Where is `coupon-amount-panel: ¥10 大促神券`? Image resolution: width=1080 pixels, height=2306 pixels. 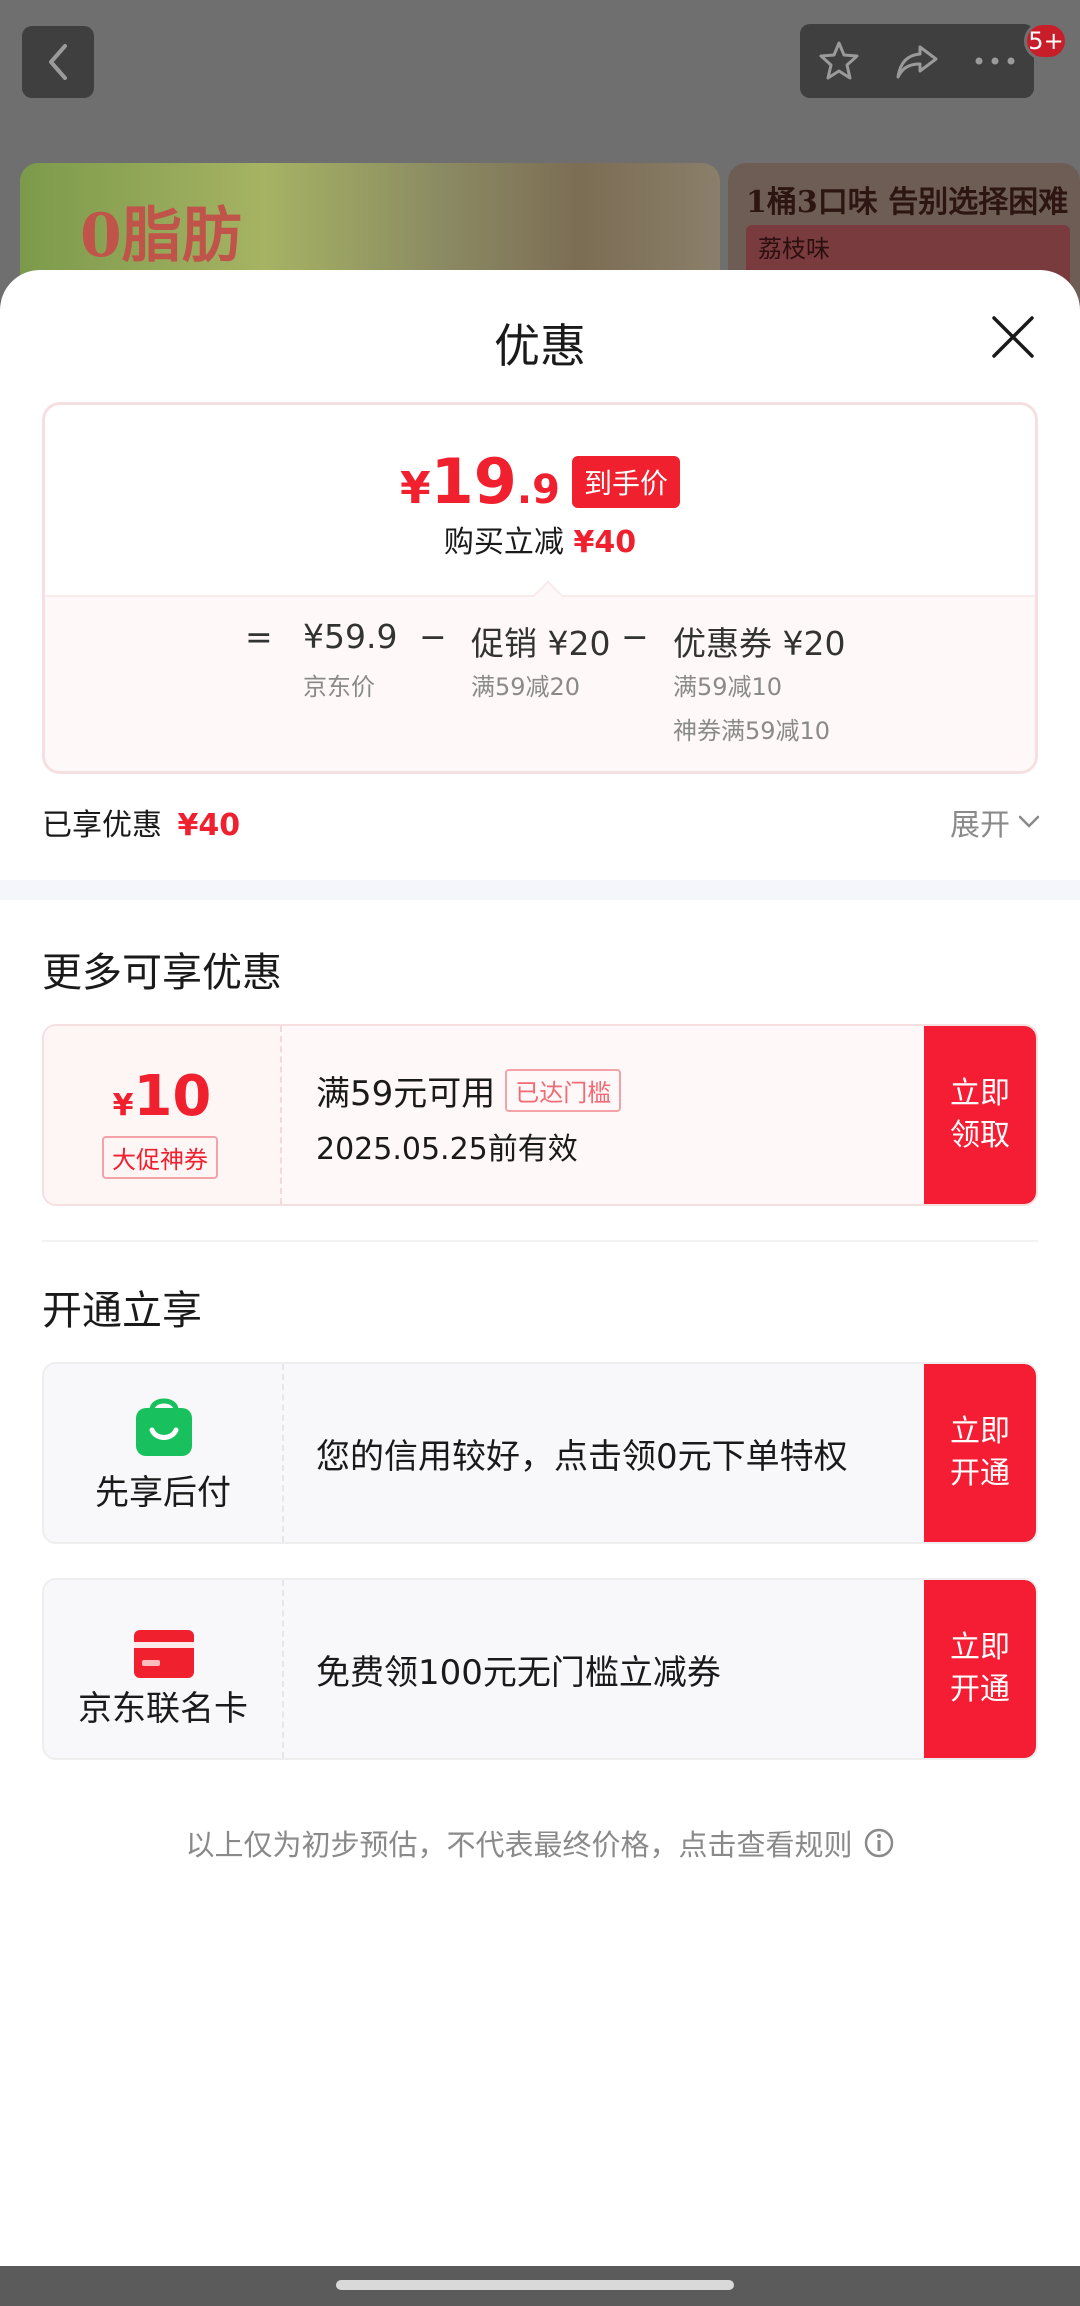
coupon-amount-panel: ¥10 大促神券 is located at coordinates (163, 1115).